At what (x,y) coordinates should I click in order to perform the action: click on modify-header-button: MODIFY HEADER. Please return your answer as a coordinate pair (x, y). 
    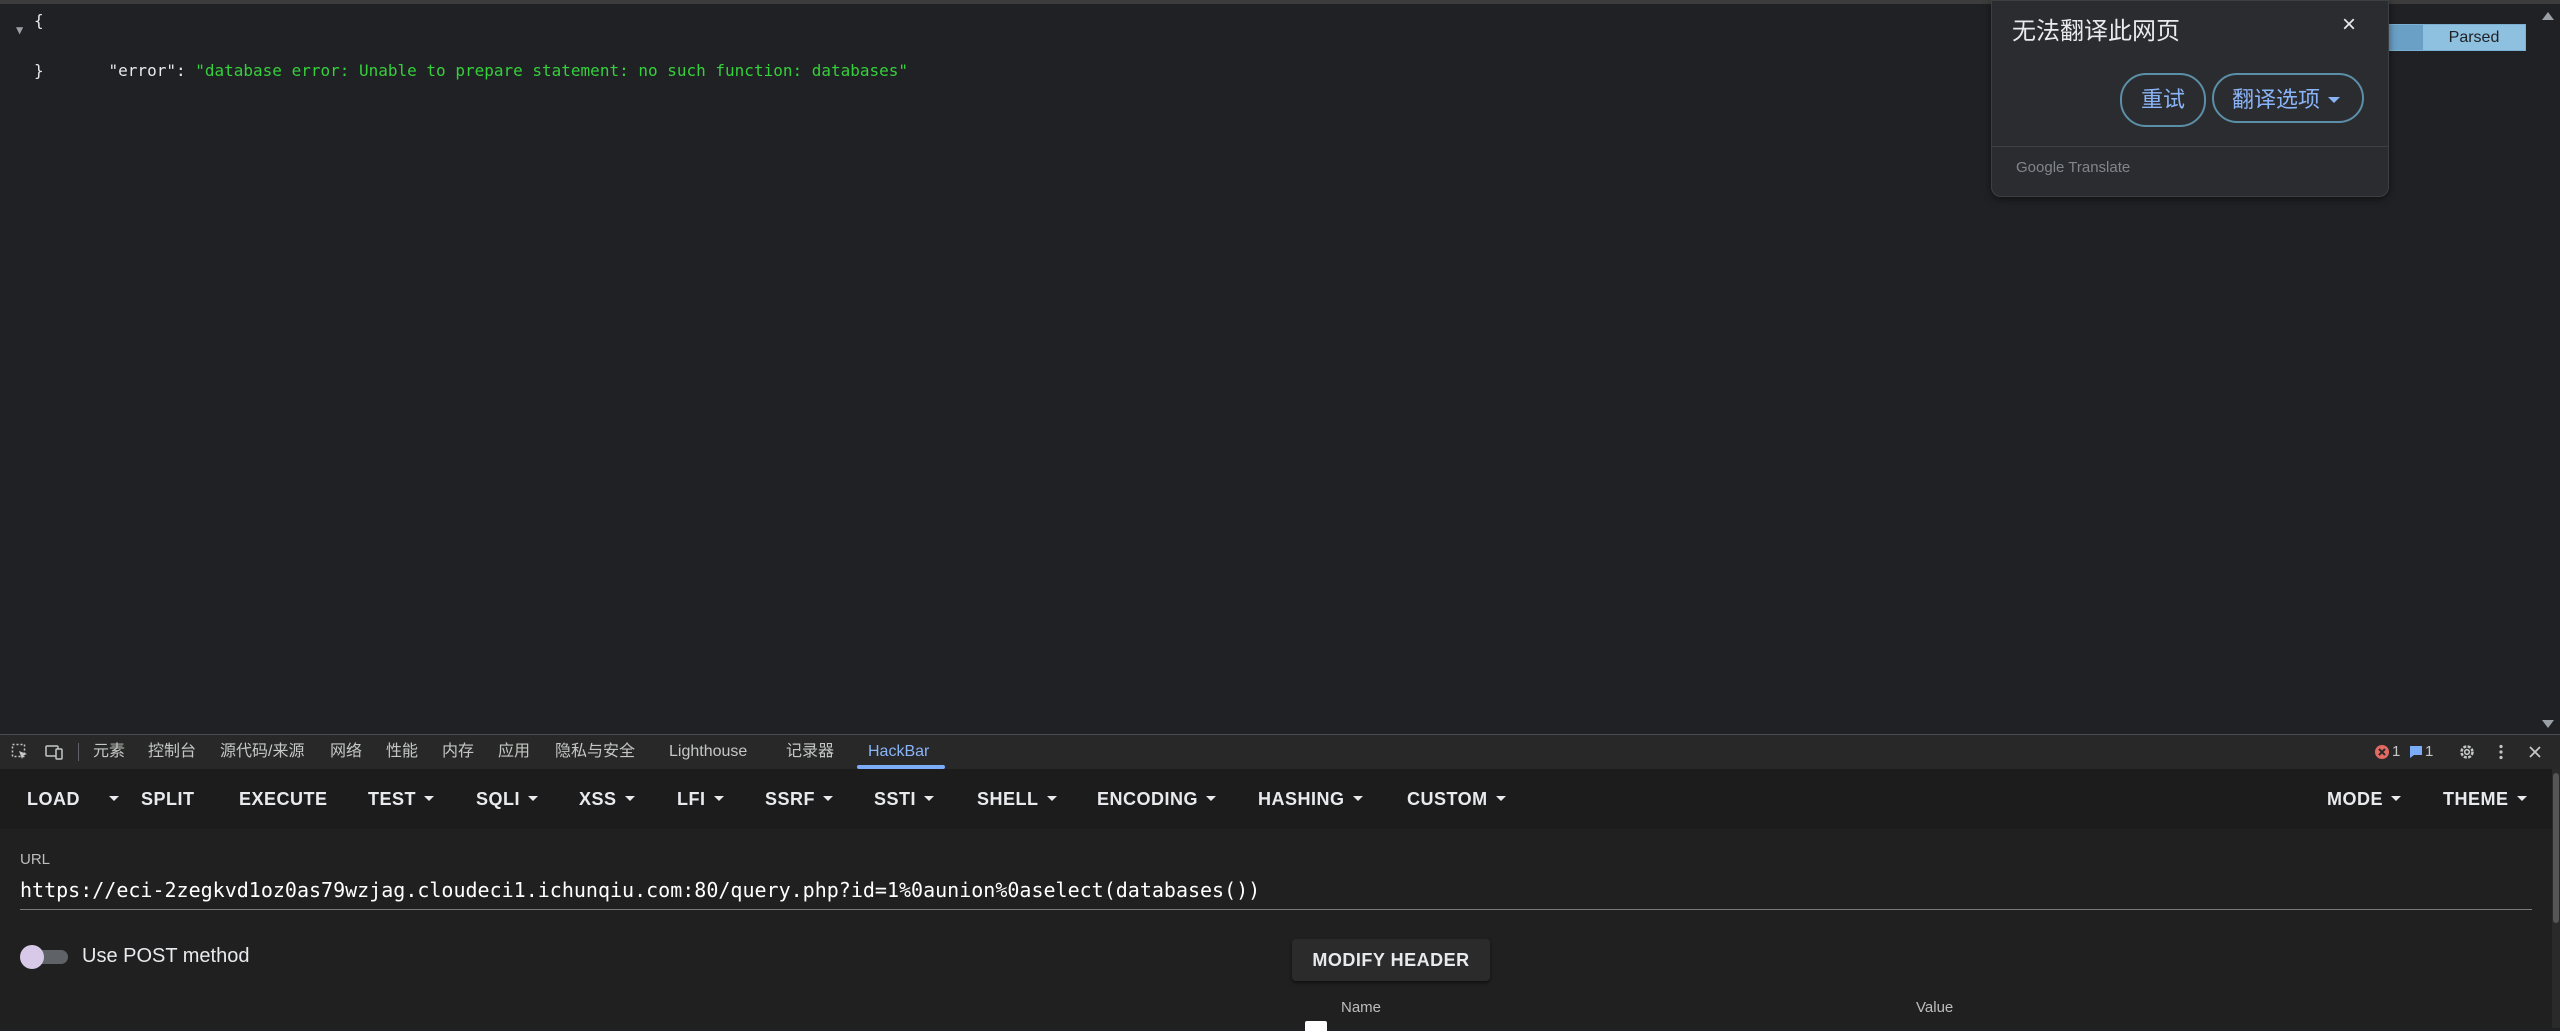
    Looking at the image, I should click on (1391, 960).